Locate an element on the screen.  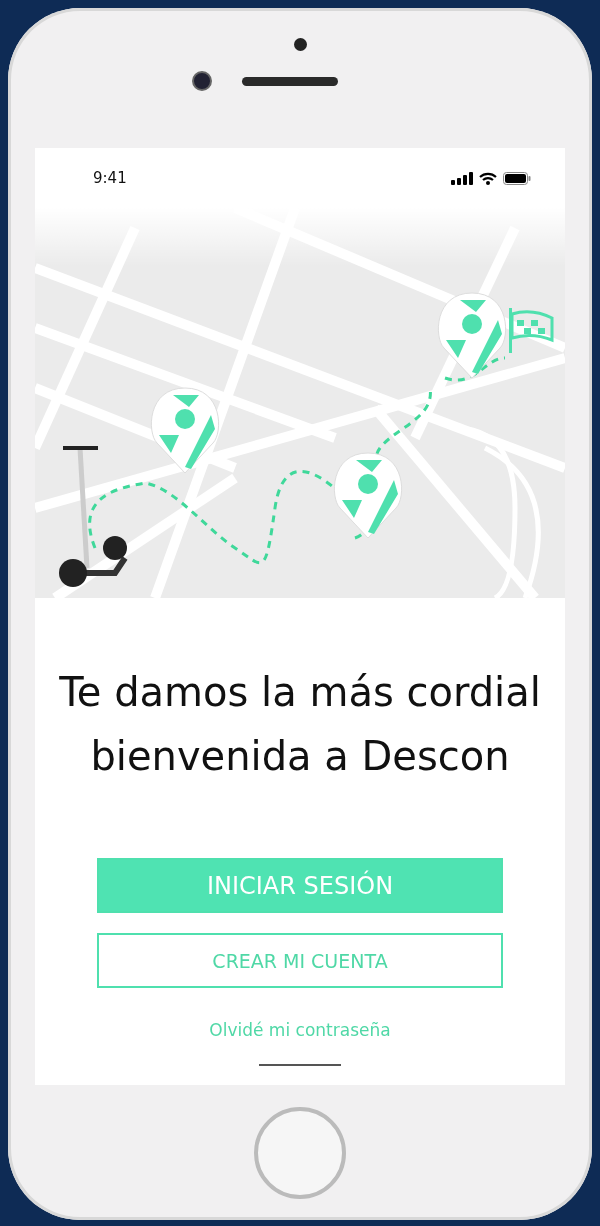
battery-icon is located at coordinates (517, 178).